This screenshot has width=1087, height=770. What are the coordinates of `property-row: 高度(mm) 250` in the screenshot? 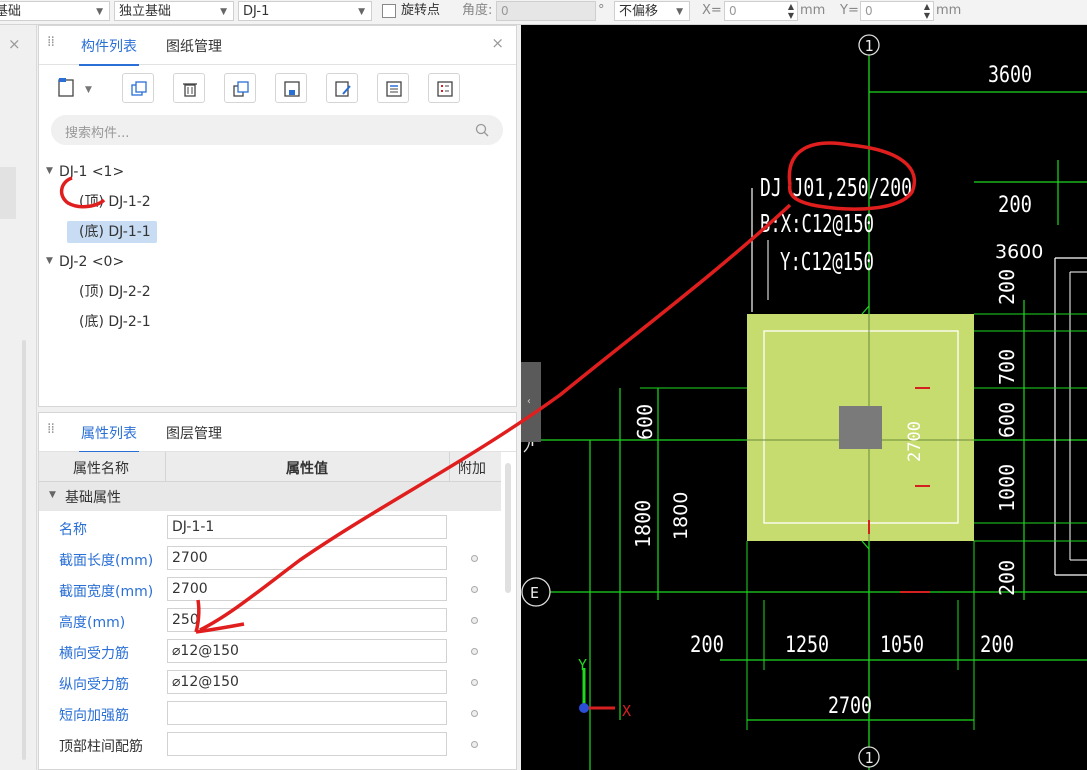 It's located at (270, 620).